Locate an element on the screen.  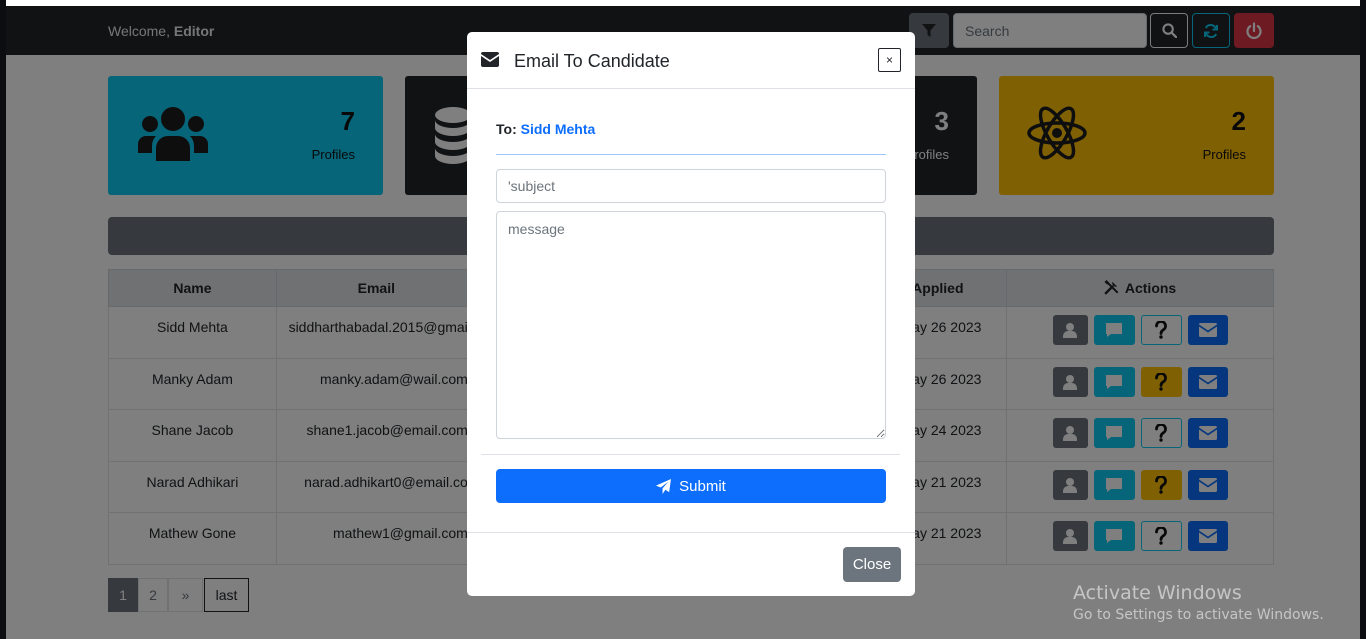
modal-close-x-button: × is located at coordinates (889, 60).